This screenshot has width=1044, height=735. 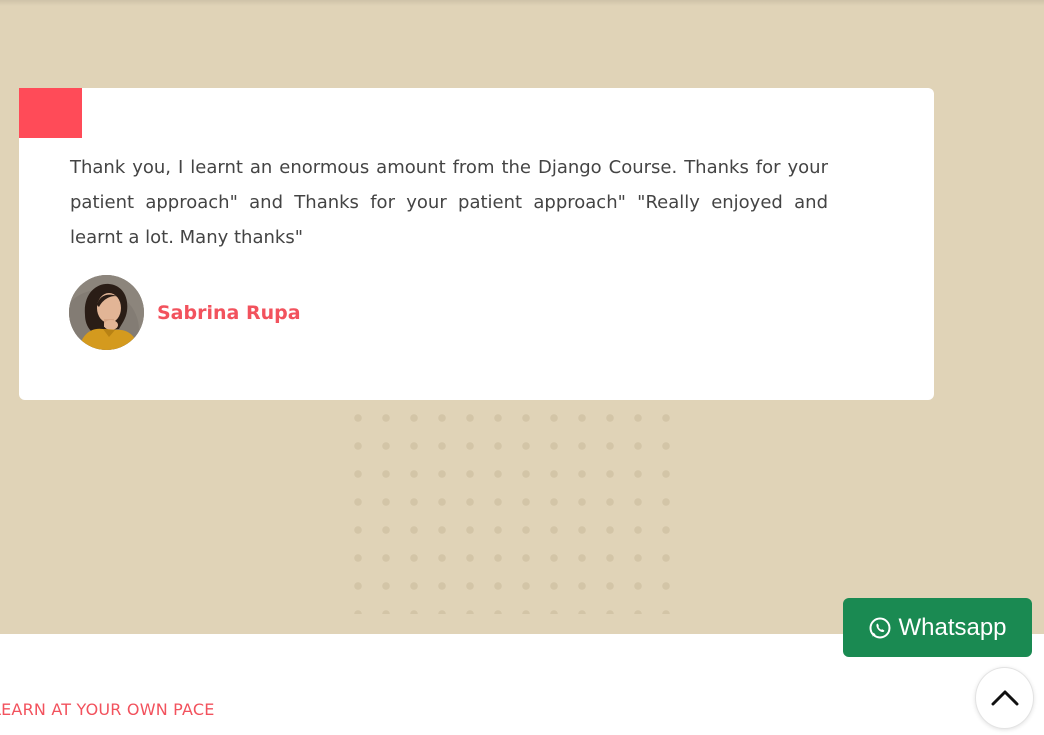 What do you see at coordinates (522, 3) in the screenshot?
I see `header-shadow` at bounding box center [522, 3].